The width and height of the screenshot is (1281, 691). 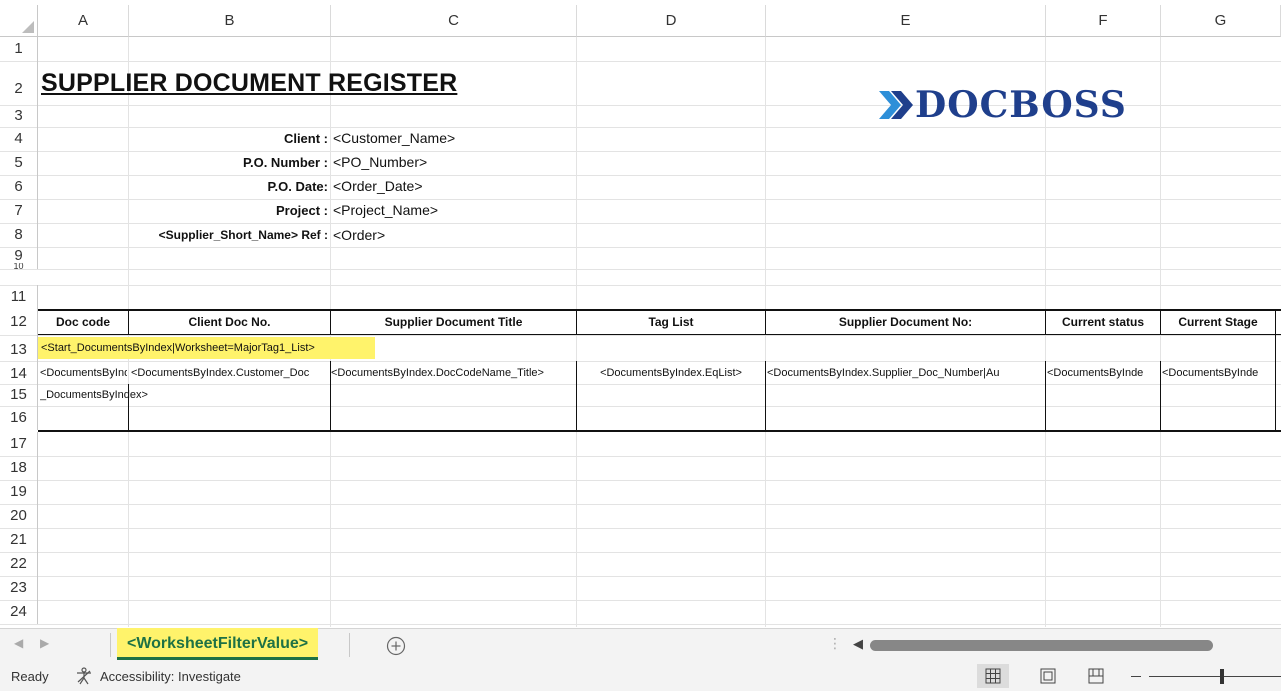 What do you see at coordinates (359, 235) in the screenshot?
I see `info-value-supplier-ref: <Order>` at bounding box center [359, 235].